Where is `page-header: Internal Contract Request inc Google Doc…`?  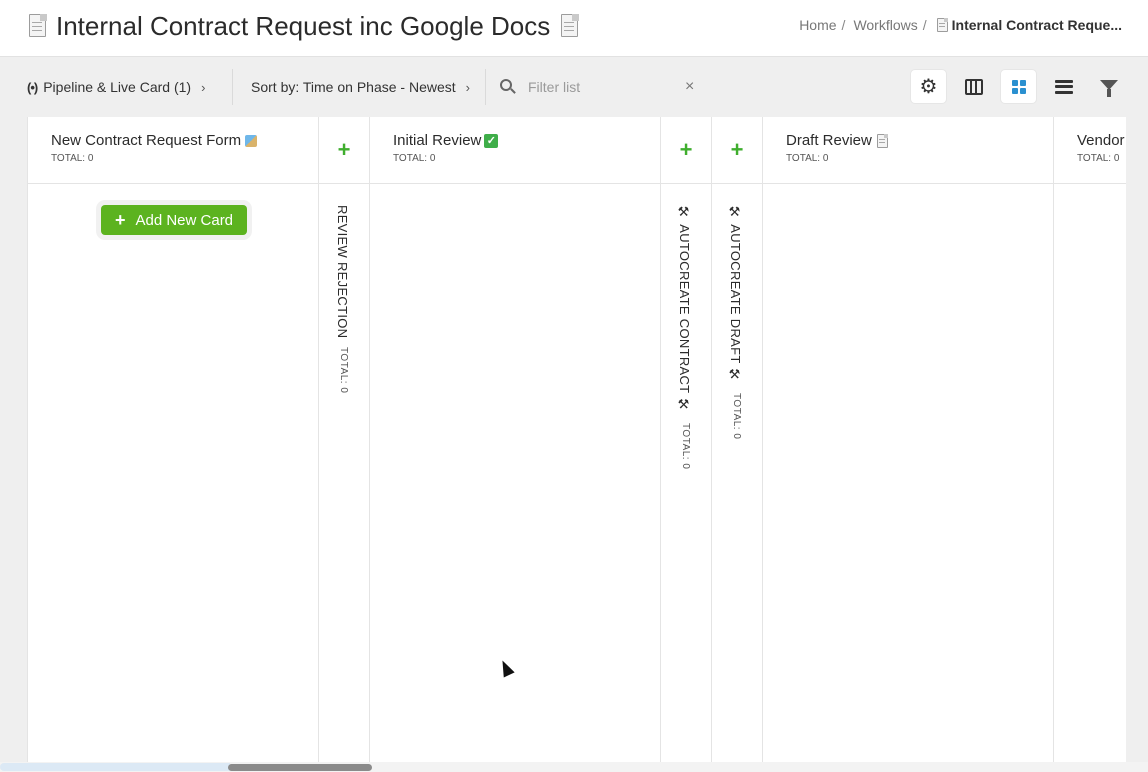 page-header: Internal Contract Request inc Google Doc… is located at coordinates (574, 28).